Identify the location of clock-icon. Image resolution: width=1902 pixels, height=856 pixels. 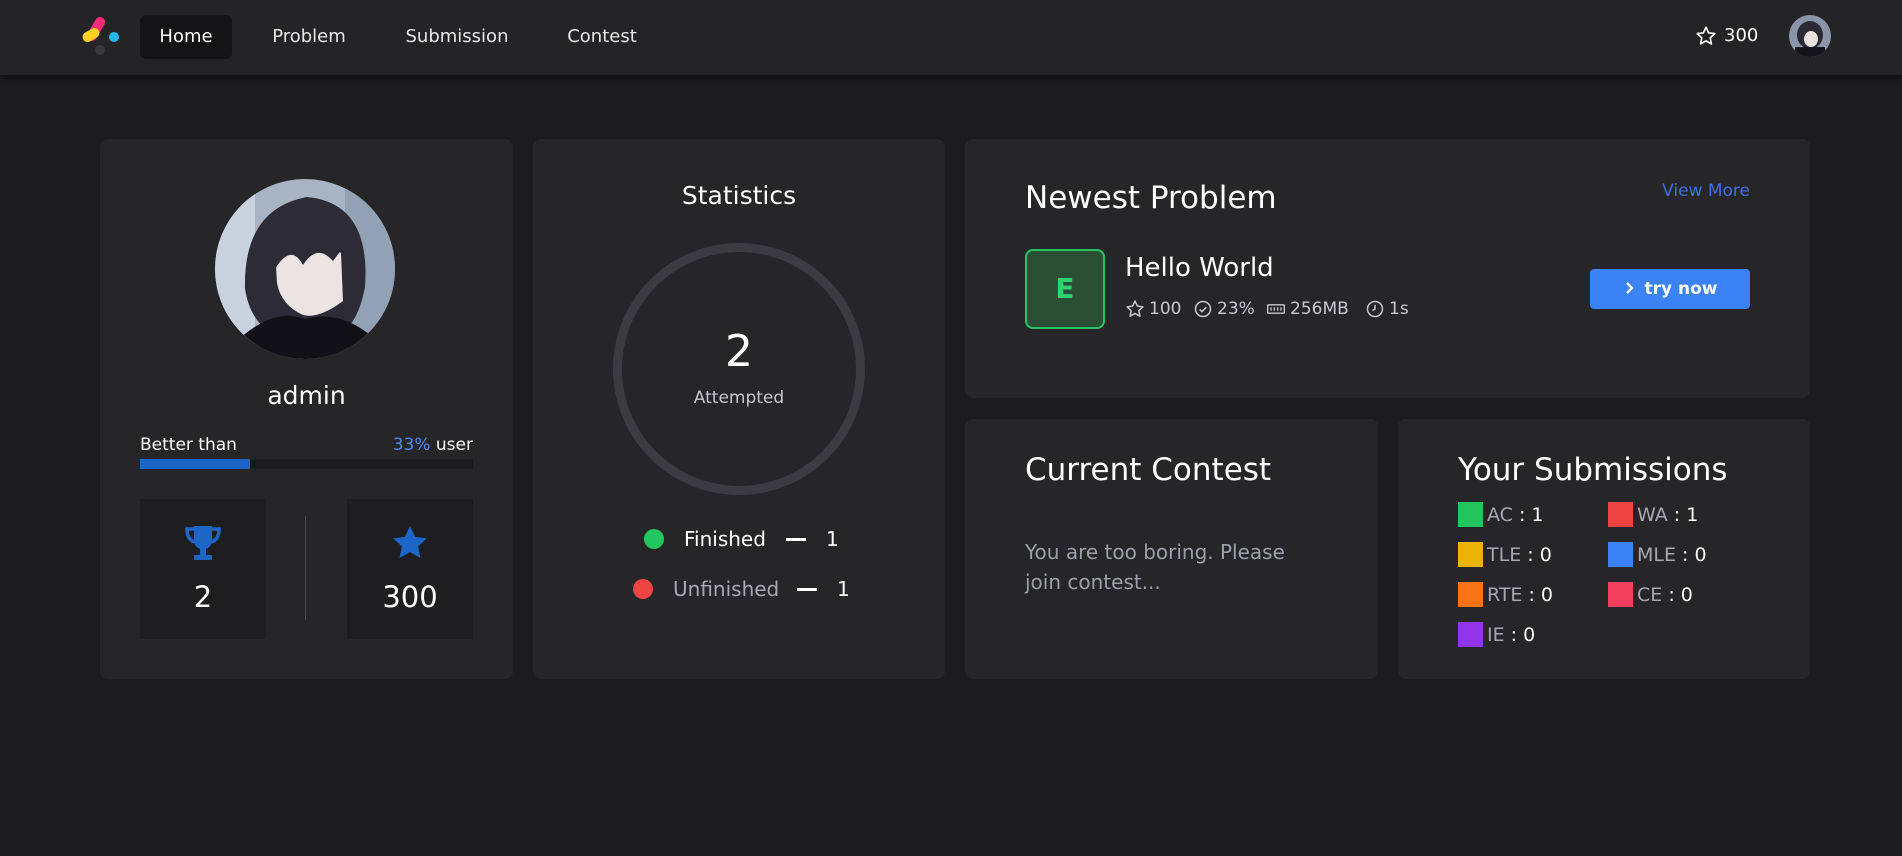
(1375, 309).